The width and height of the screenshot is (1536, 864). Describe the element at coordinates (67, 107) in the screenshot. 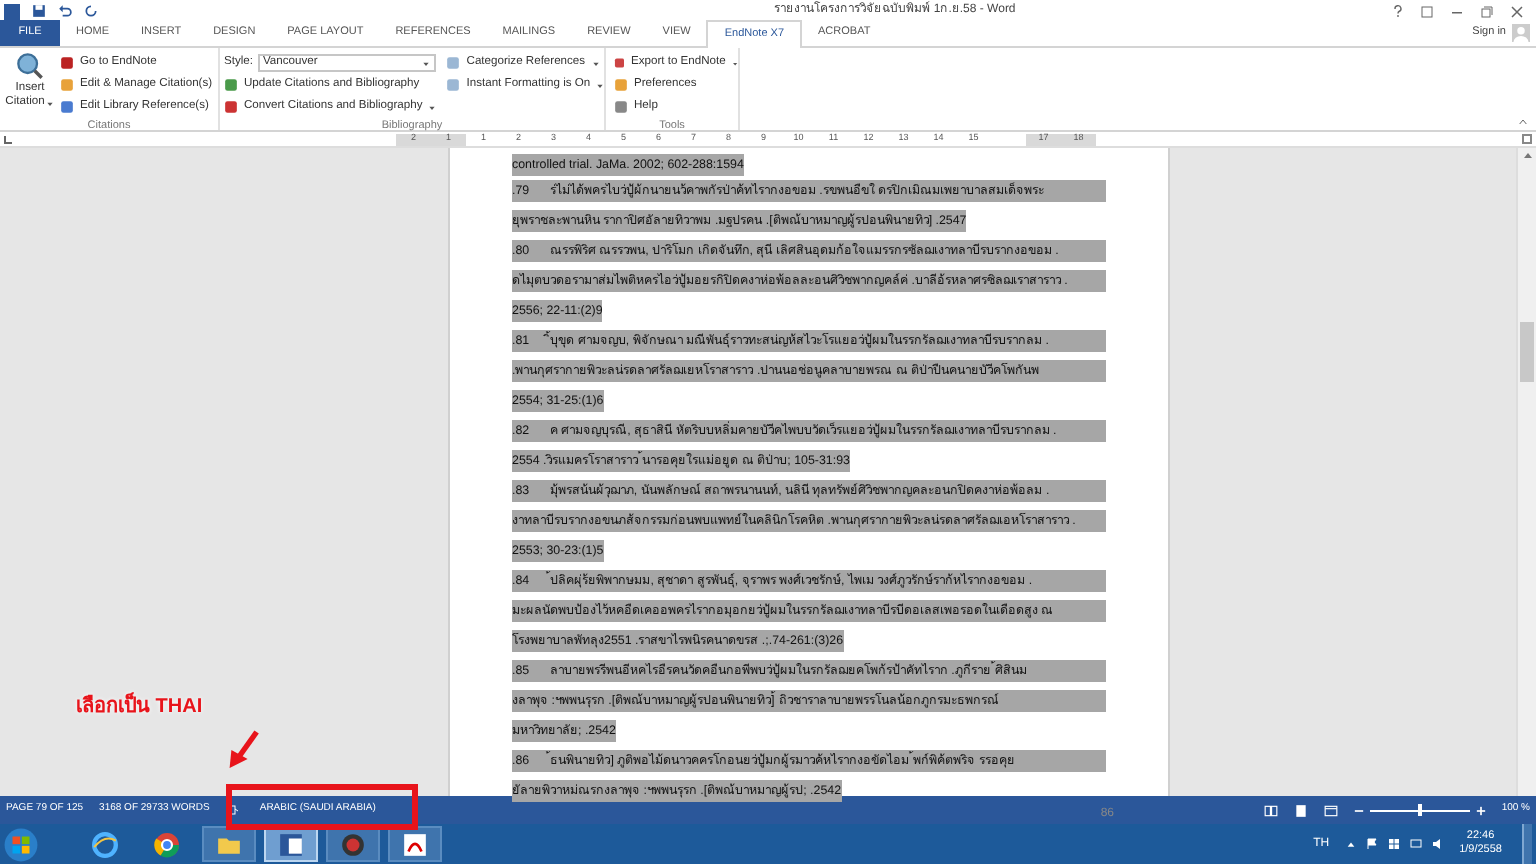

I see `edit-icon` at that location.